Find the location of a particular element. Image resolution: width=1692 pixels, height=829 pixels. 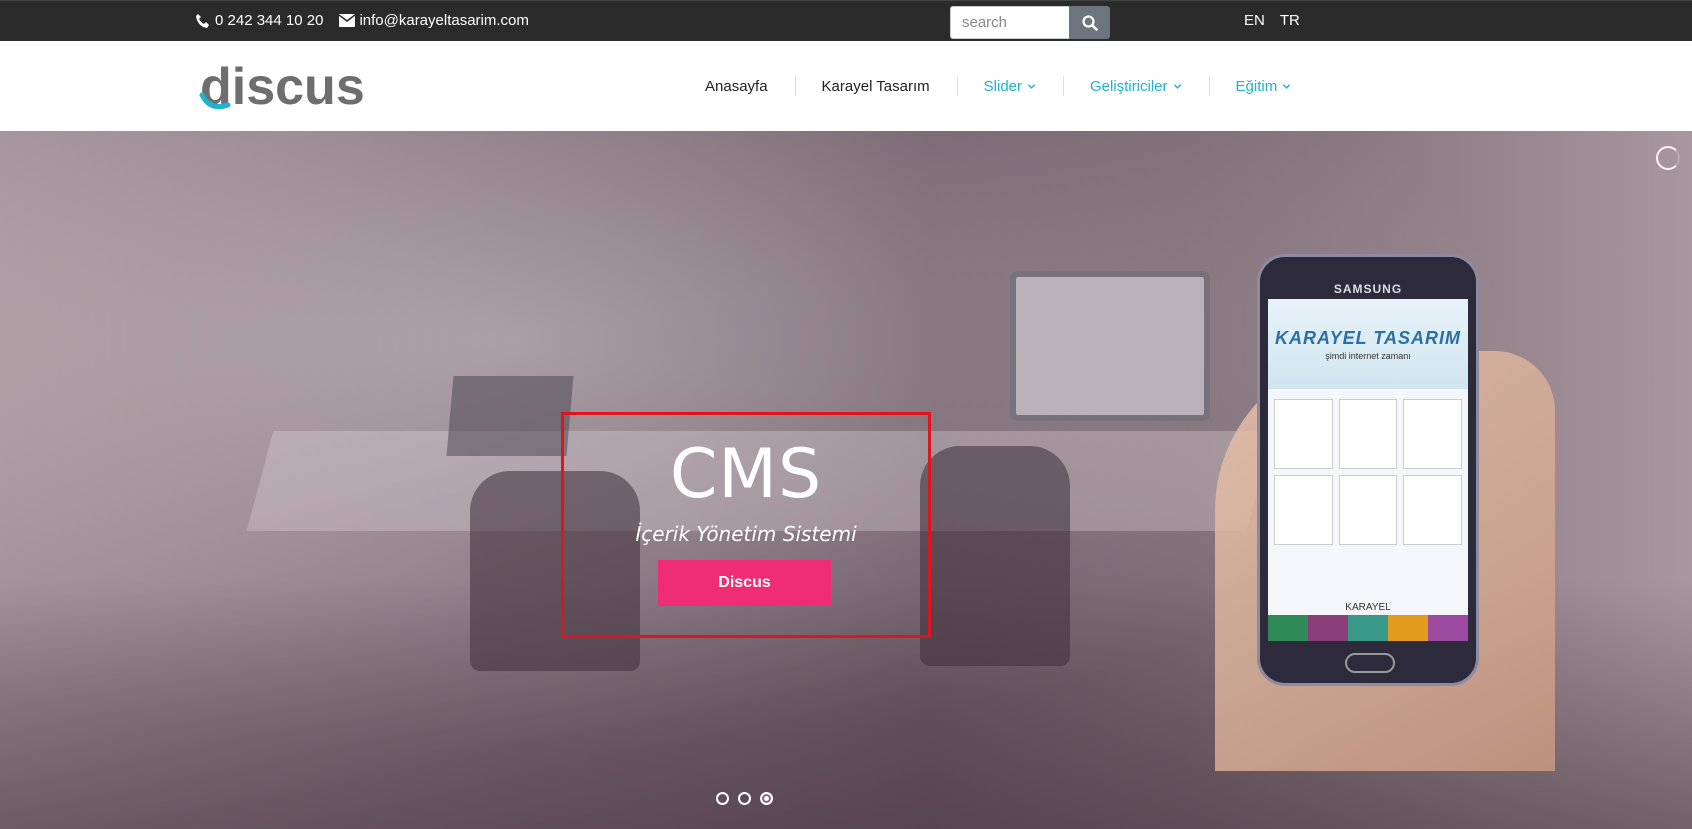

search-form is located at coordinates (1030, 22).